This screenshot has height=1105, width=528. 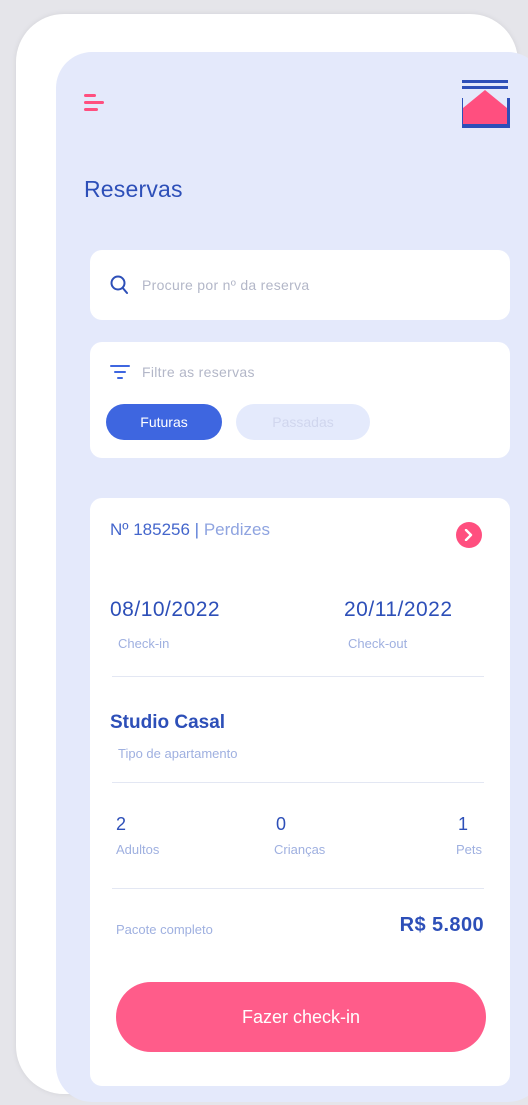 What do you see at coordinates (164, 929) in the screenshot?
I see `package-label: Pacote completo` at bounding box center [164, 929].